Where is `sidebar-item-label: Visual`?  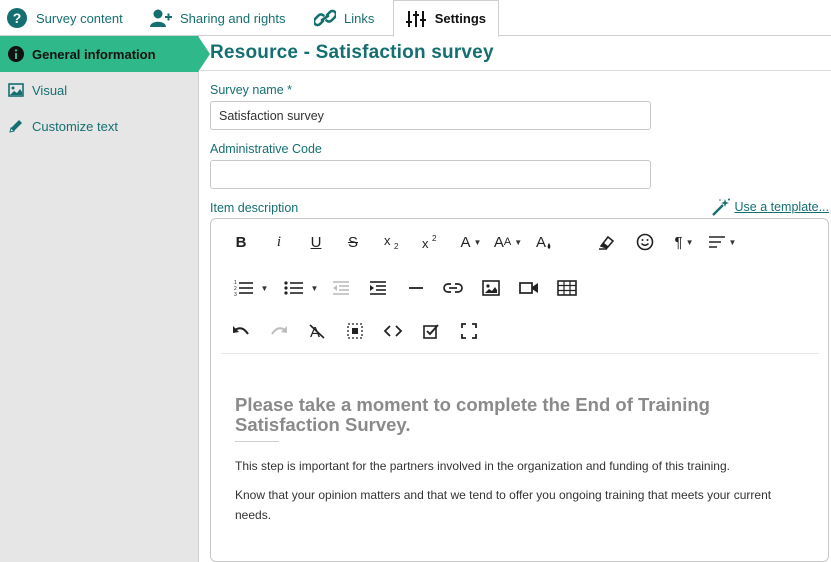 sidebar-item-label: Visual is located at coordinates (50, 90).